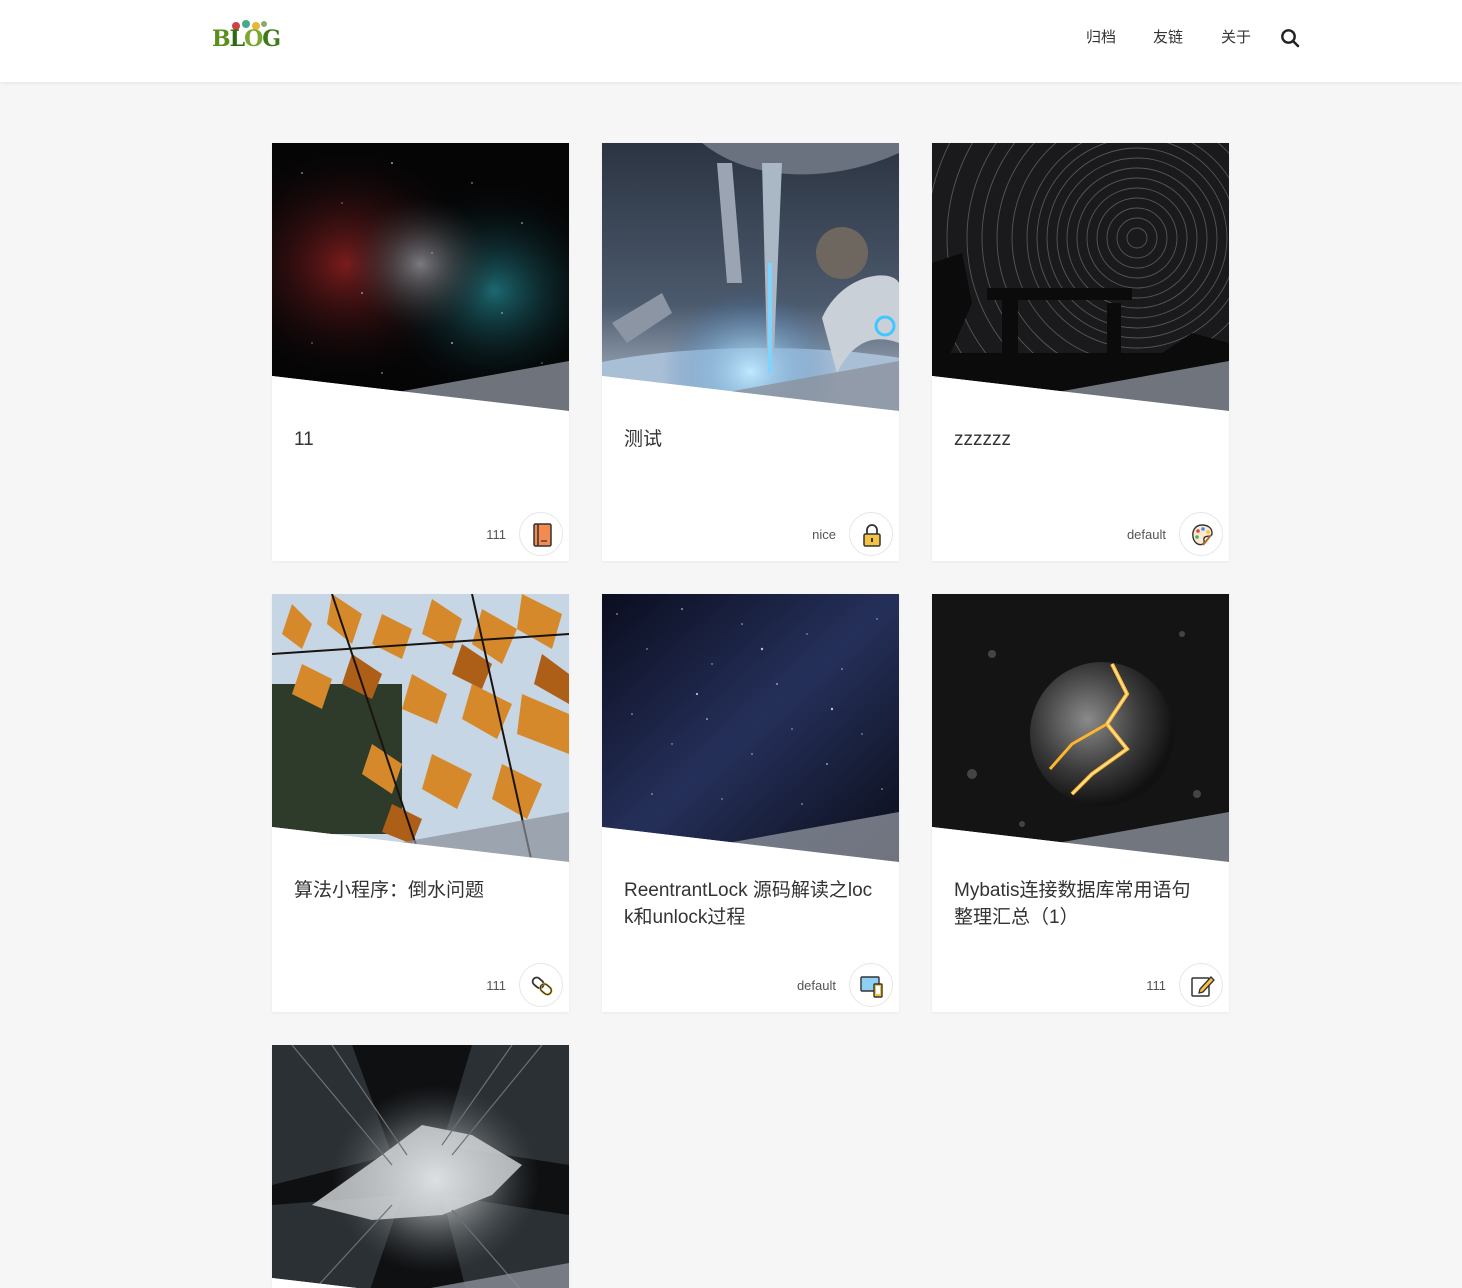 This screenshot has height=1288, width=1462. What do you see at coordinates (824, 534) in the screenshot?
I see `post-tag: nice` at bounding box center [824, 534].